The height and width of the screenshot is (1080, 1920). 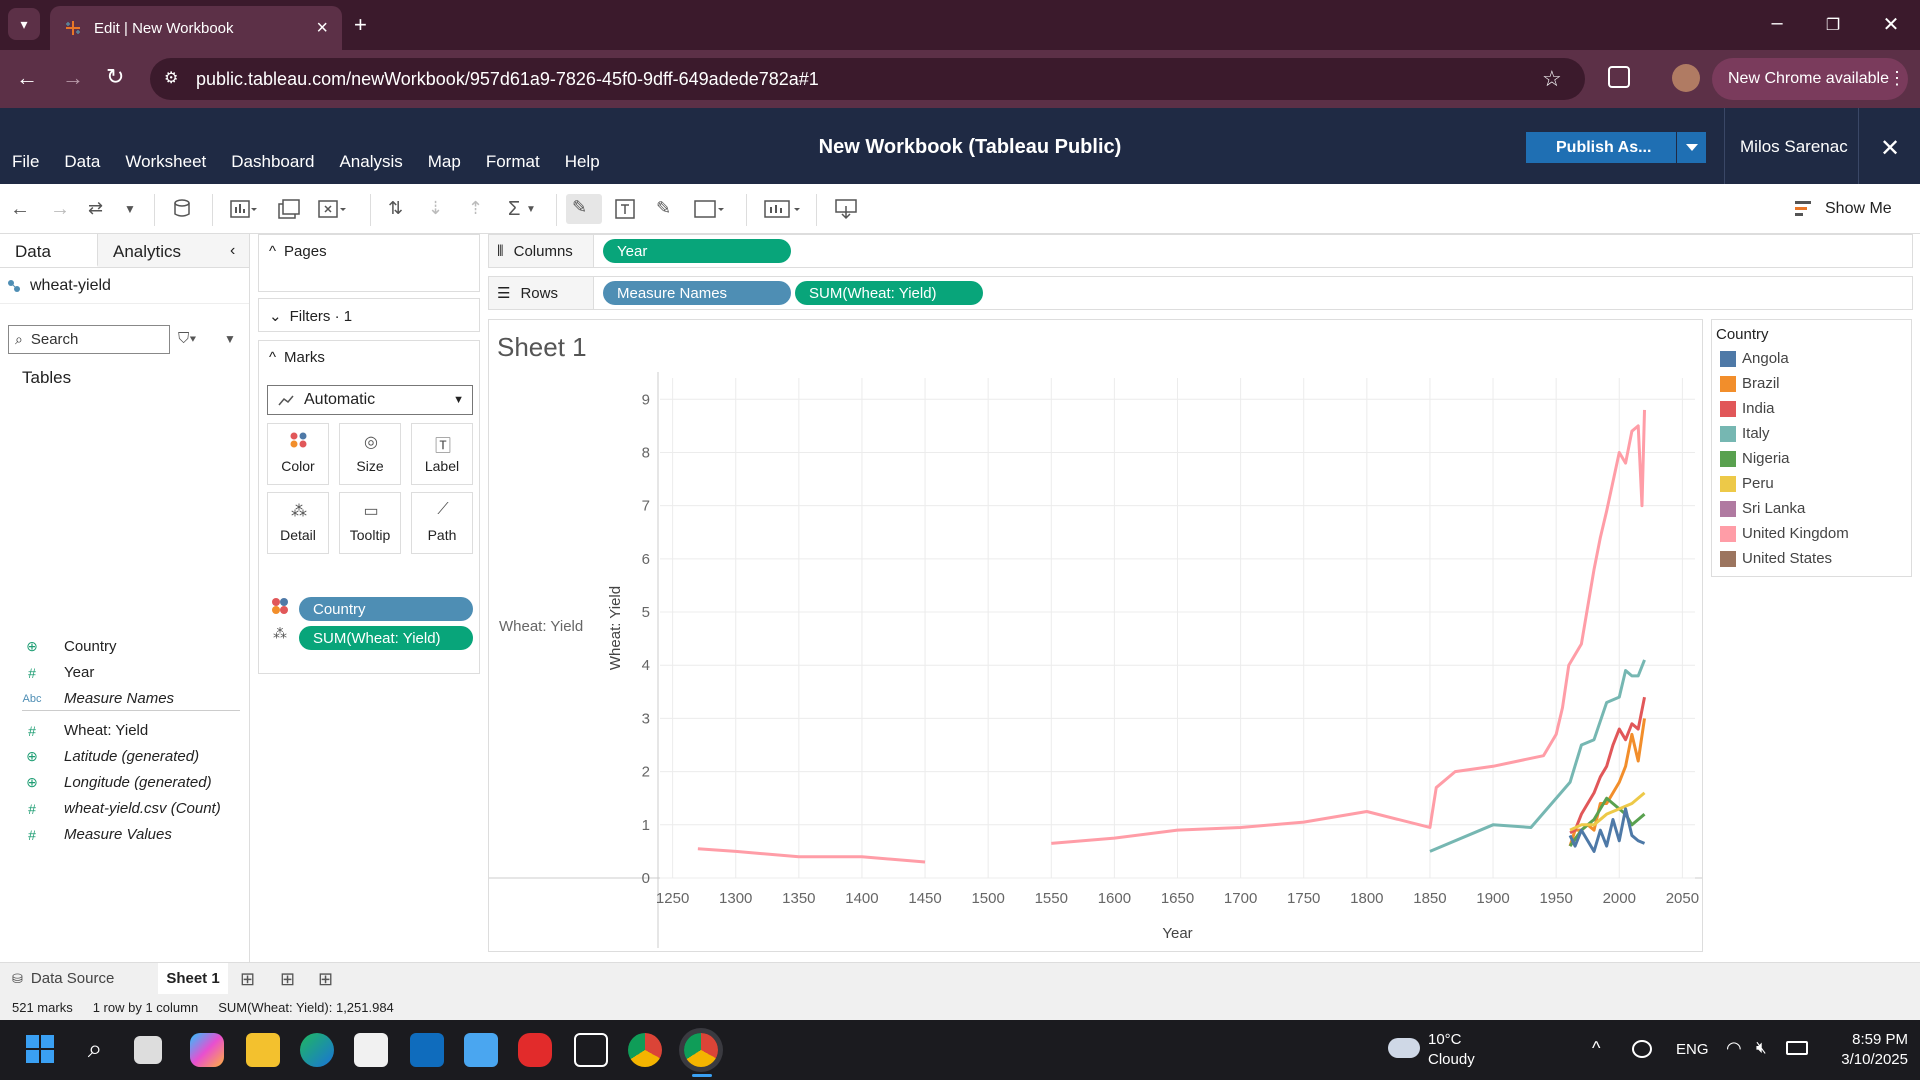 I want to click on extensions-icon, so click(x=1619, y=77).